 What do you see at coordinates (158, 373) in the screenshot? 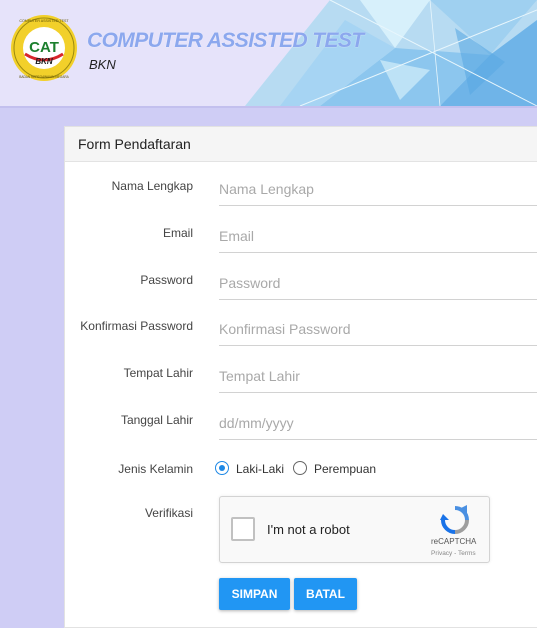
I see `field-label: Tempat Lahir` at bounding box center [158, 373].